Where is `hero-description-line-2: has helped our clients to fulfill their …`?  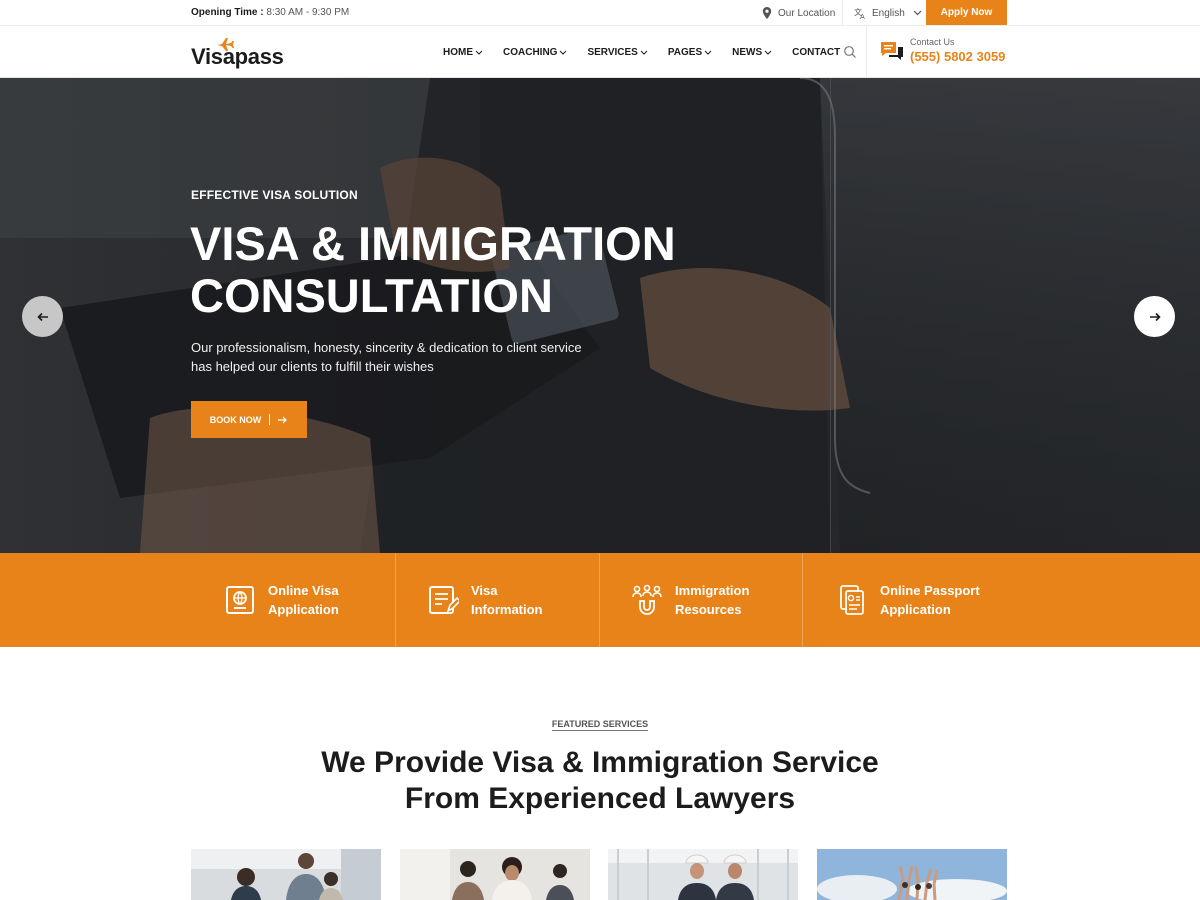
hero-description-line-2: has helped our clients to fulfill their … is located at coordinates (312, 366).